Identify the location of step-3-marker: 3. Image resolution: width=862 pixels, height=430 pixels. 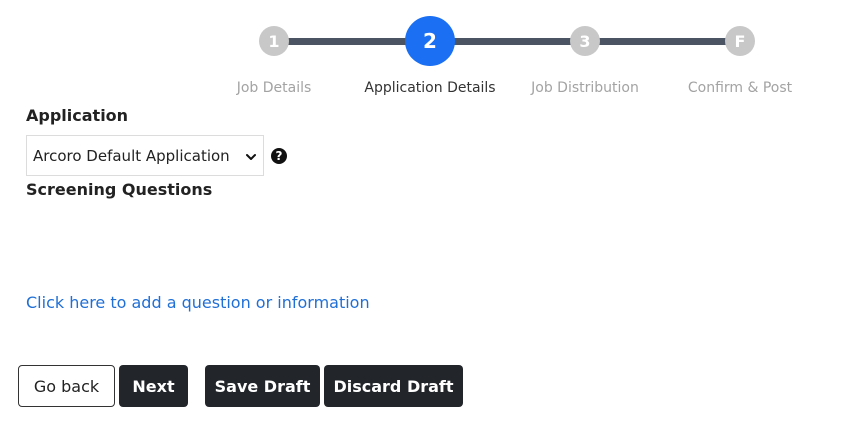
(585, 41).